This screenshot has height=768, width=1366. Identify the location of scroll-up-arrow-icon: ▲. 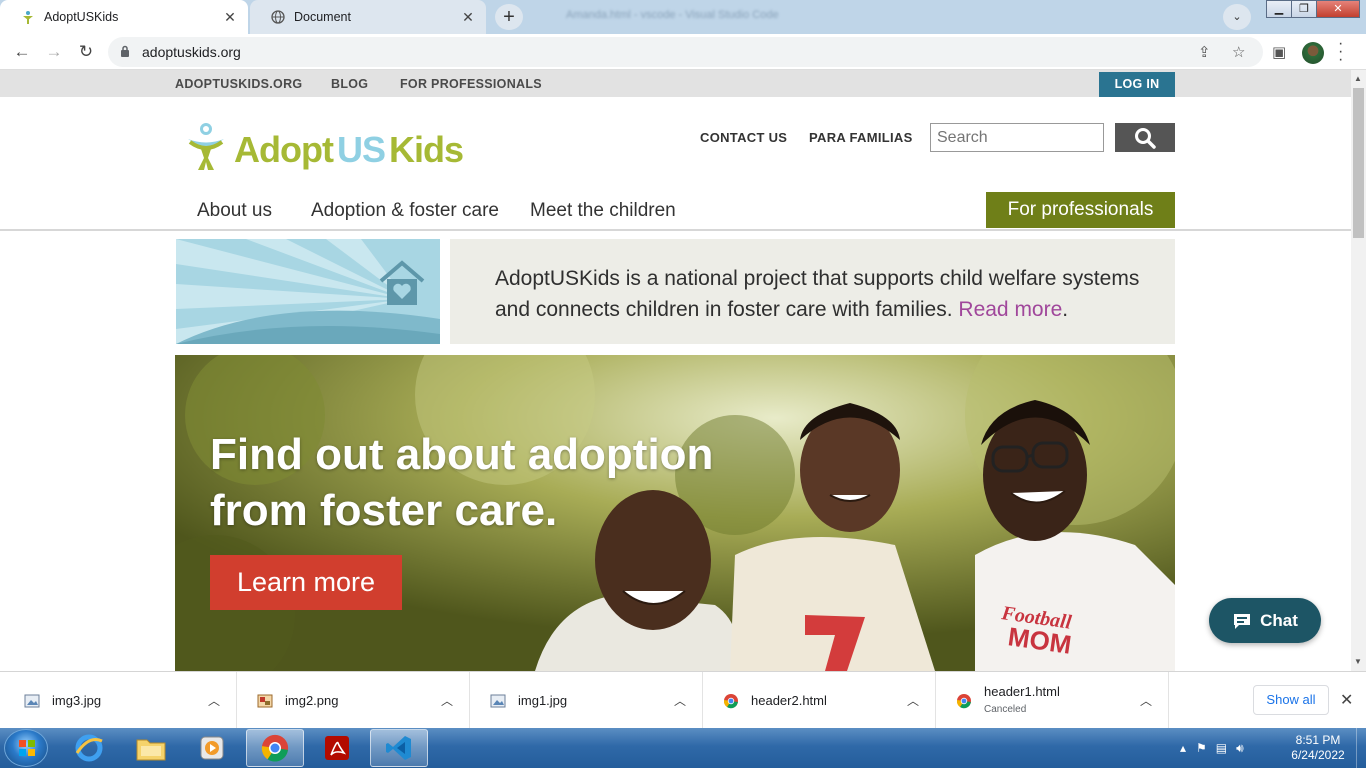
(1358, 78).